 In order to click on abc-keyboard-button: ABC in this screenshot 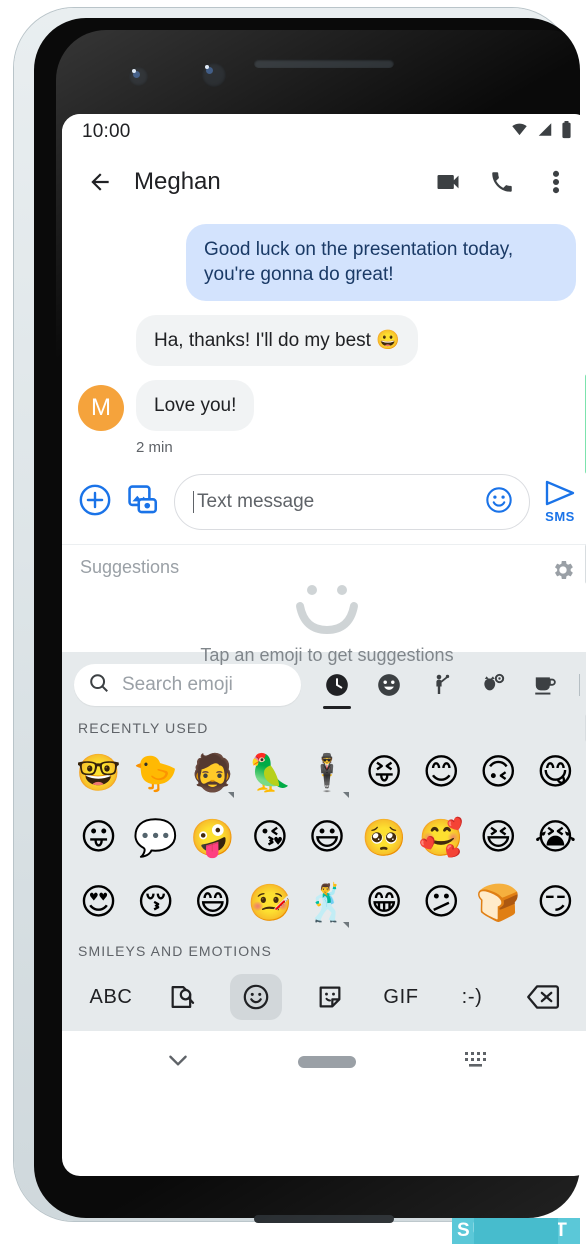, I will do `click(111, 997)`.